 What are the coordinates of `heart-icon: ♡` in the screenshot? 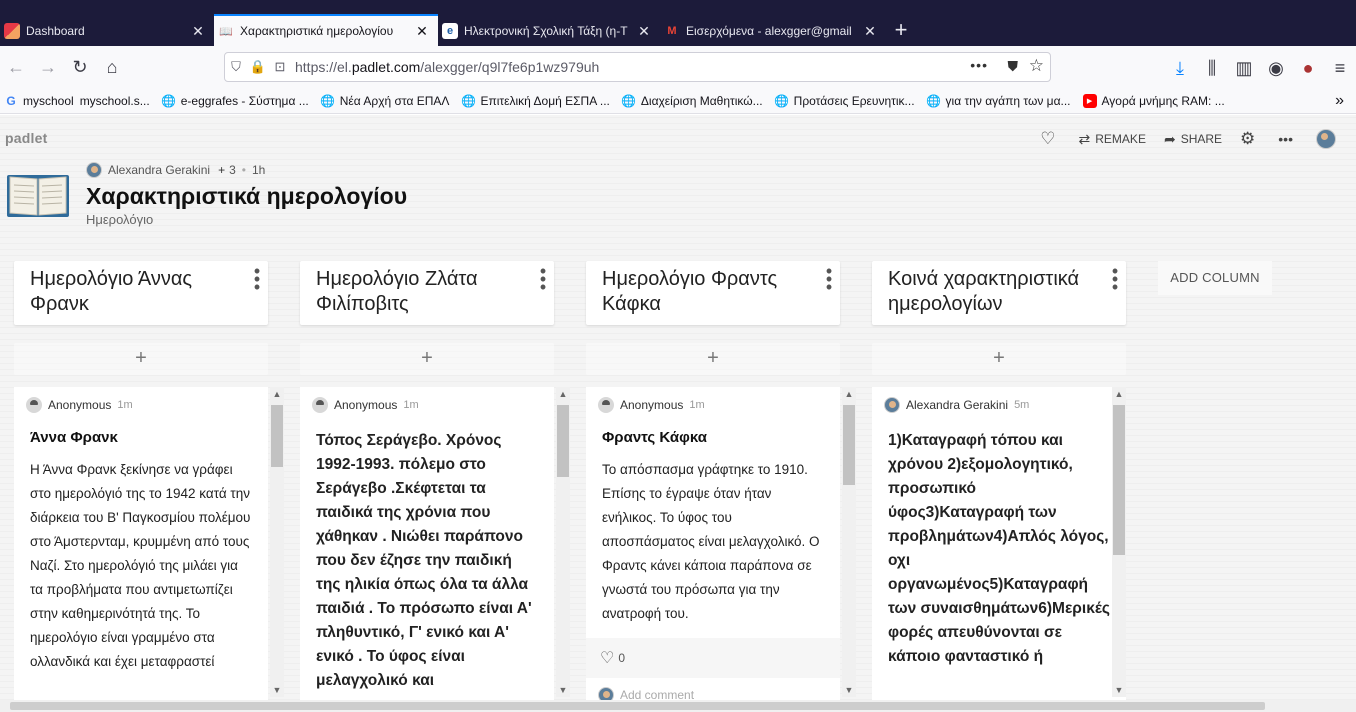 It's located at (607, 658).